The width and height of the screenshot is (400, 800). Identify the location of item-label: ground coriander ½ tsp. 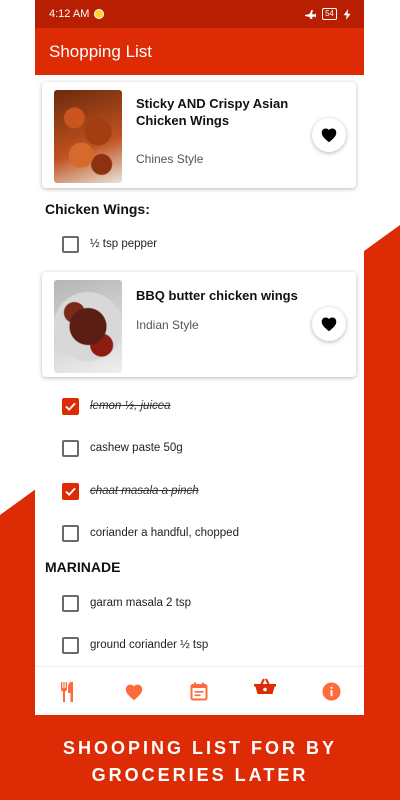
(149, 645).